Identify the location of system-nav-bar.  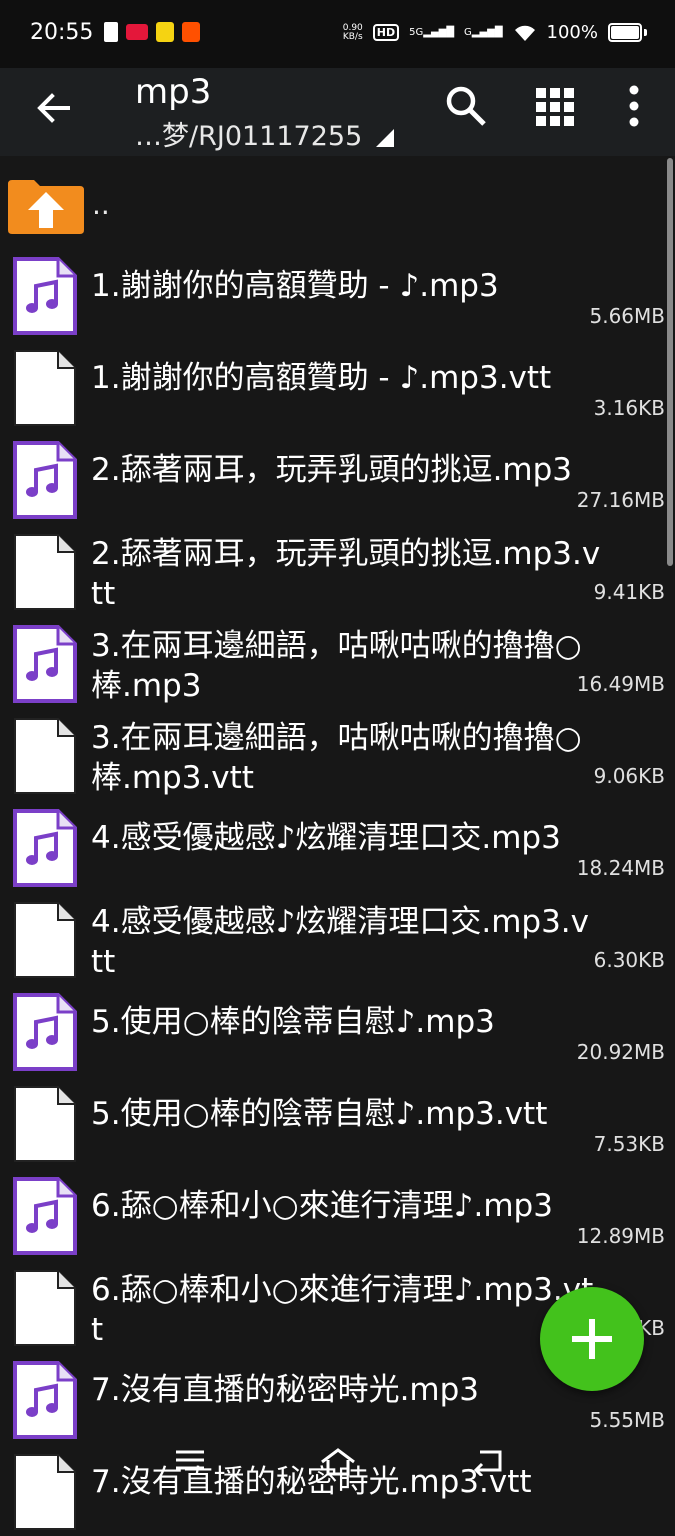
(337, 1470).